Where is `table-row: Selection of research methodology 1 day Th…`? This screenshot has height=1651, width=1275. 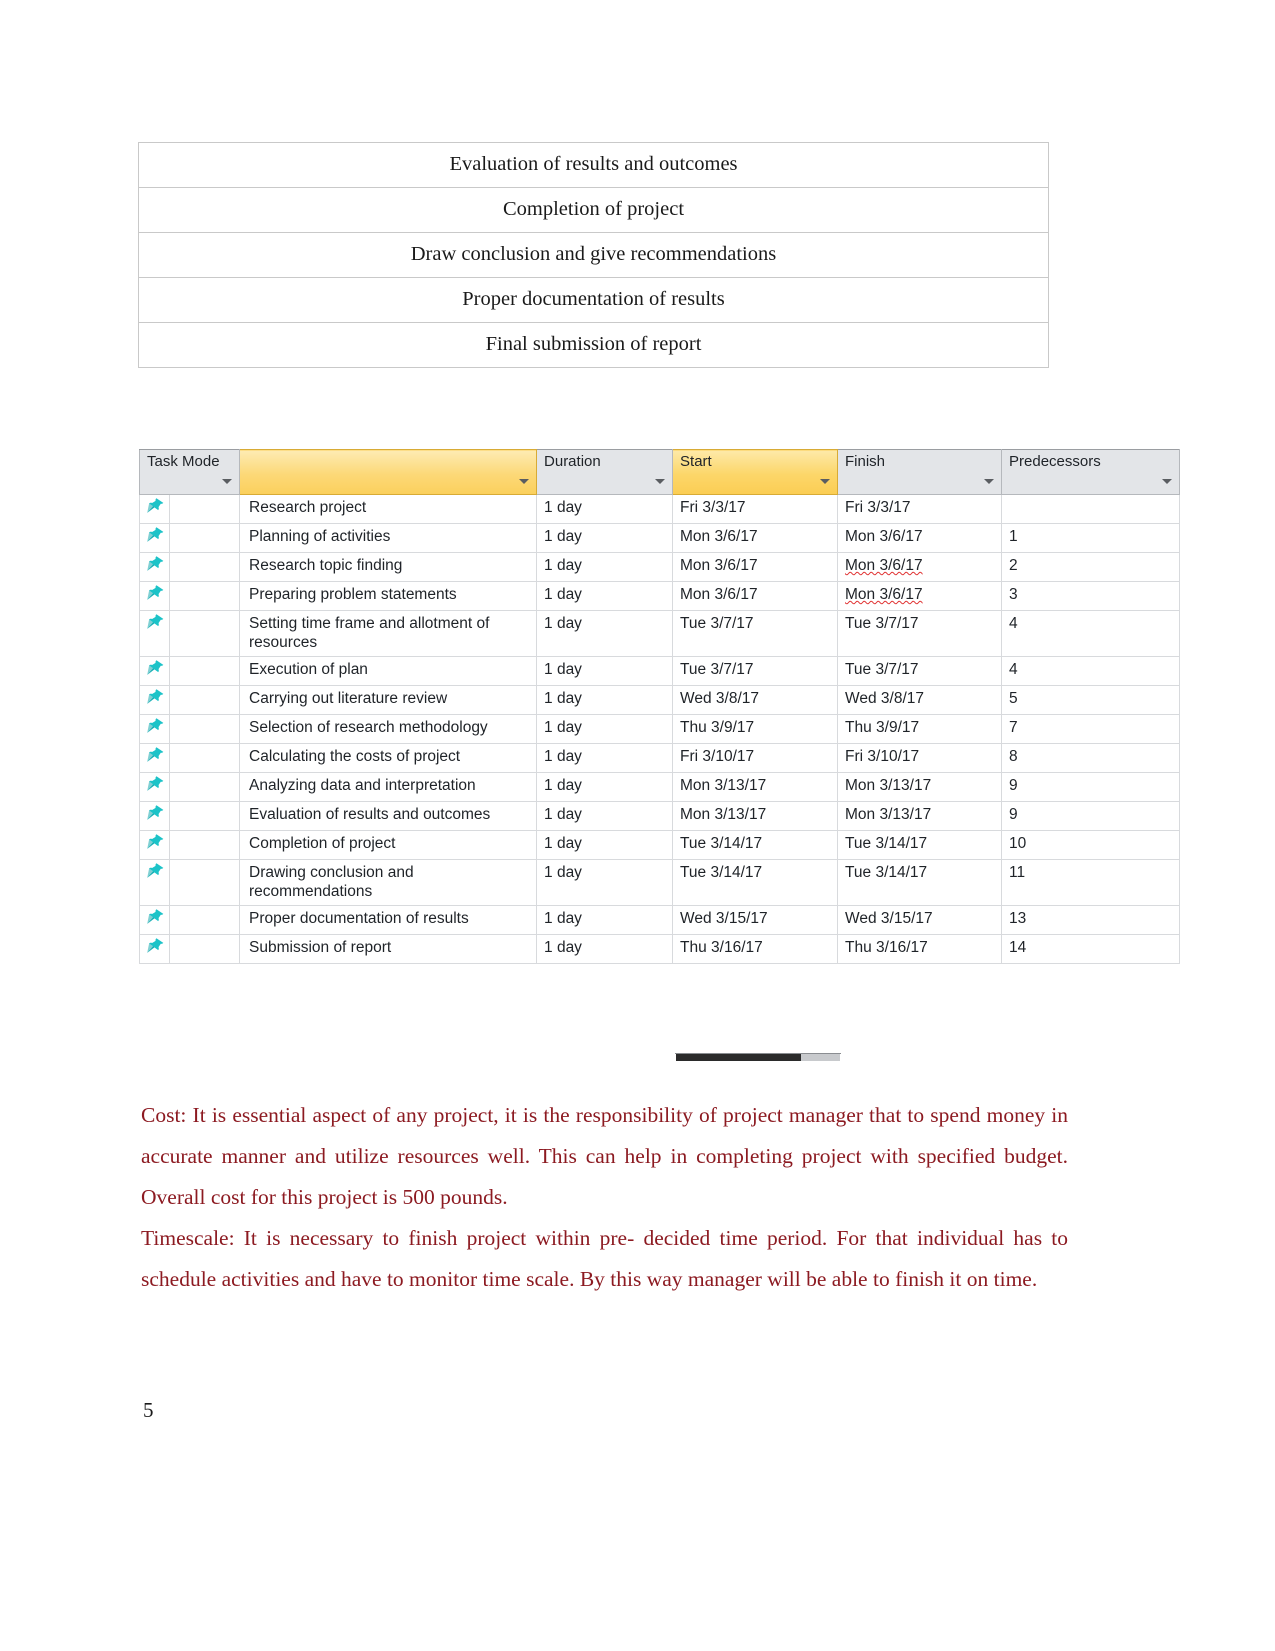 table-row: Selection of research methodology 1 day Th… is located at coordinates (660, 728).